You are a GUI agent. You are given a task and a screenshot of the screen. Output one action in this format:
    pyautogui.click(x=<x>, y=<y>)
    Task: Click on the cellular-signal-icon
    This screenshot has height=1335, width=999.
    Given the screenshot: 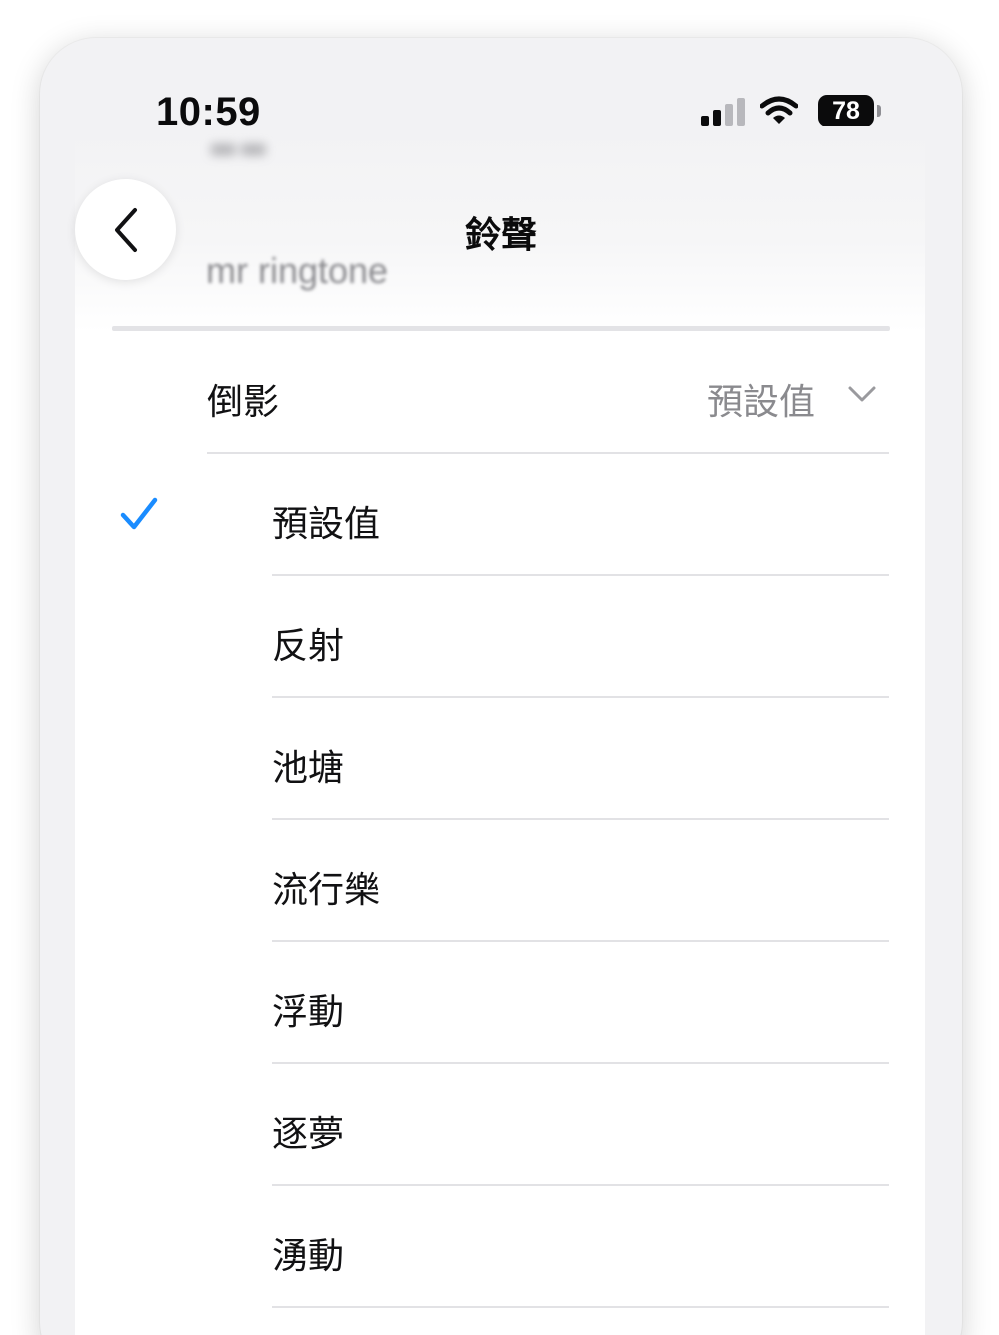 What is the action you would take?
    pyautogui.click(x=723, y=112)
    